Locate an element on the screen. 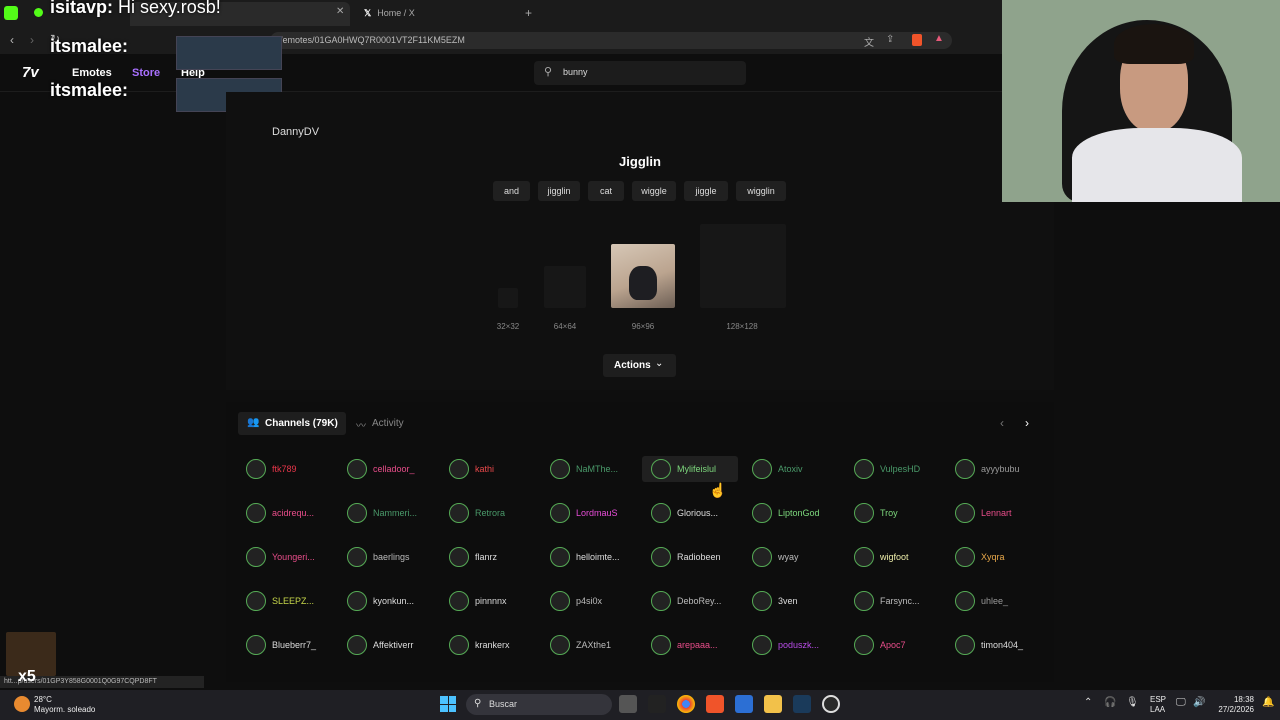 This screenshot has height=720, width=1280. emote-tag: cat is located at coordinates (606, 191).